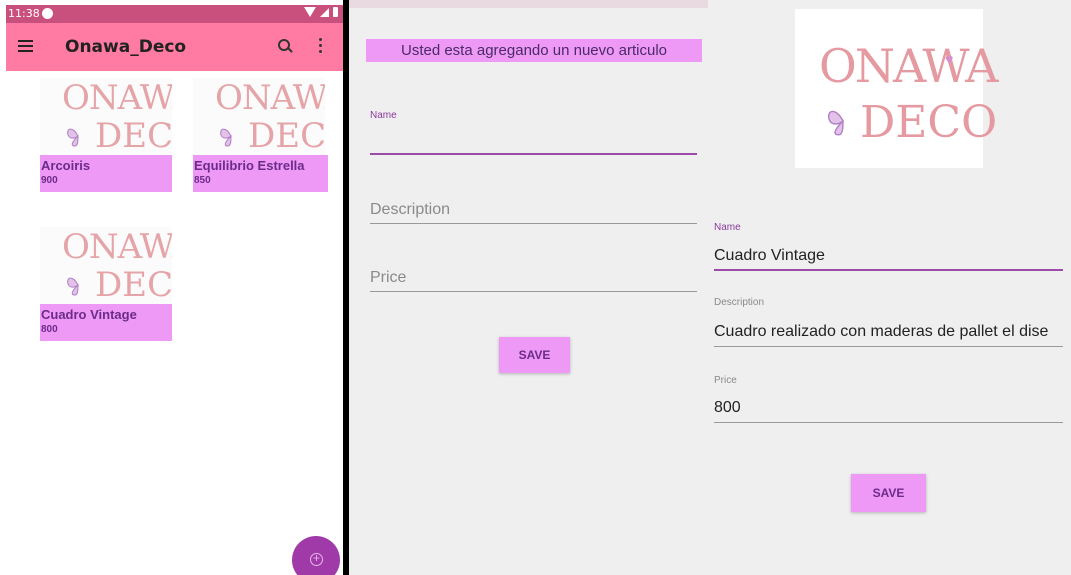  Describe the element at coordinates (24, 13) in the screenshot. I see `status-time: 11:38` at that location.